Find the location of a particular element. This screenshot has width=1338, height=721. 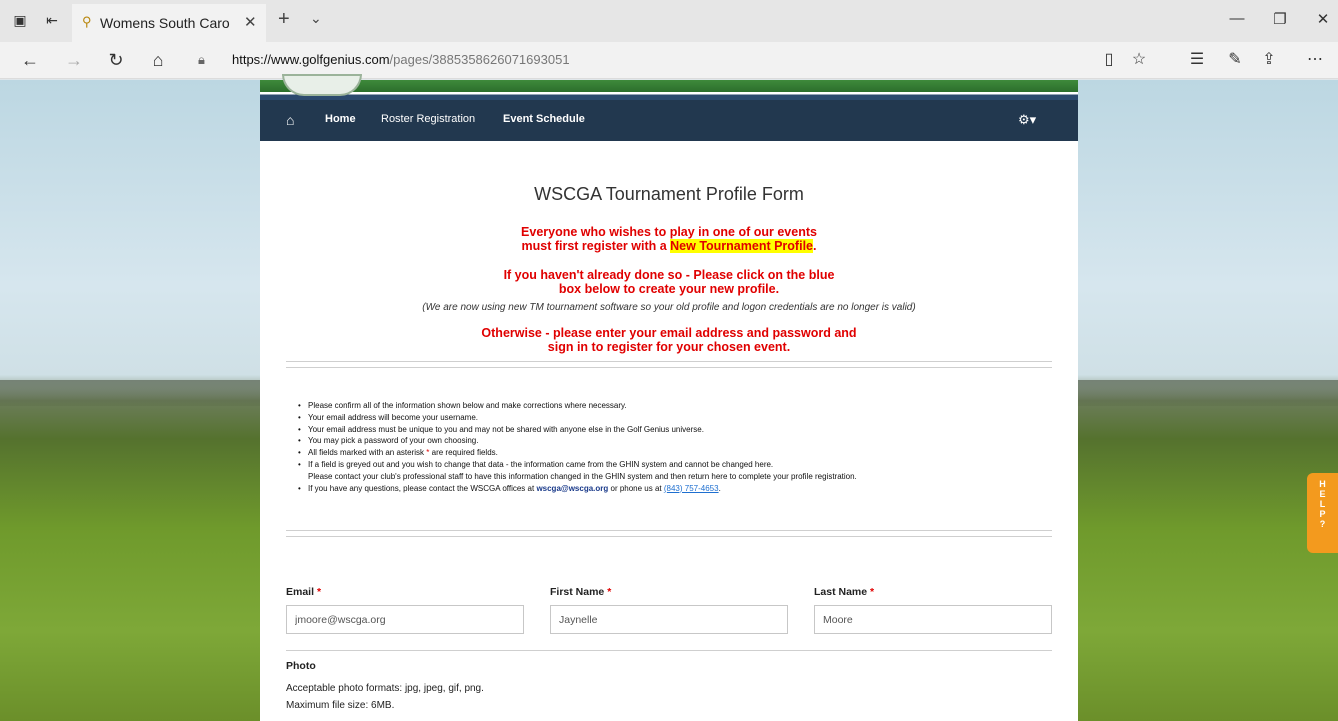

help-letter: P is located at coordinates (1322, 514).